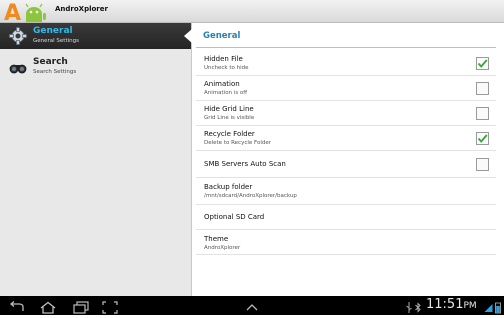  What do you see at coordinates (346, 217) in the screenshot?
I see `pref-optional-sd-card: Optional SD Card` at bounding box center [346, 217].